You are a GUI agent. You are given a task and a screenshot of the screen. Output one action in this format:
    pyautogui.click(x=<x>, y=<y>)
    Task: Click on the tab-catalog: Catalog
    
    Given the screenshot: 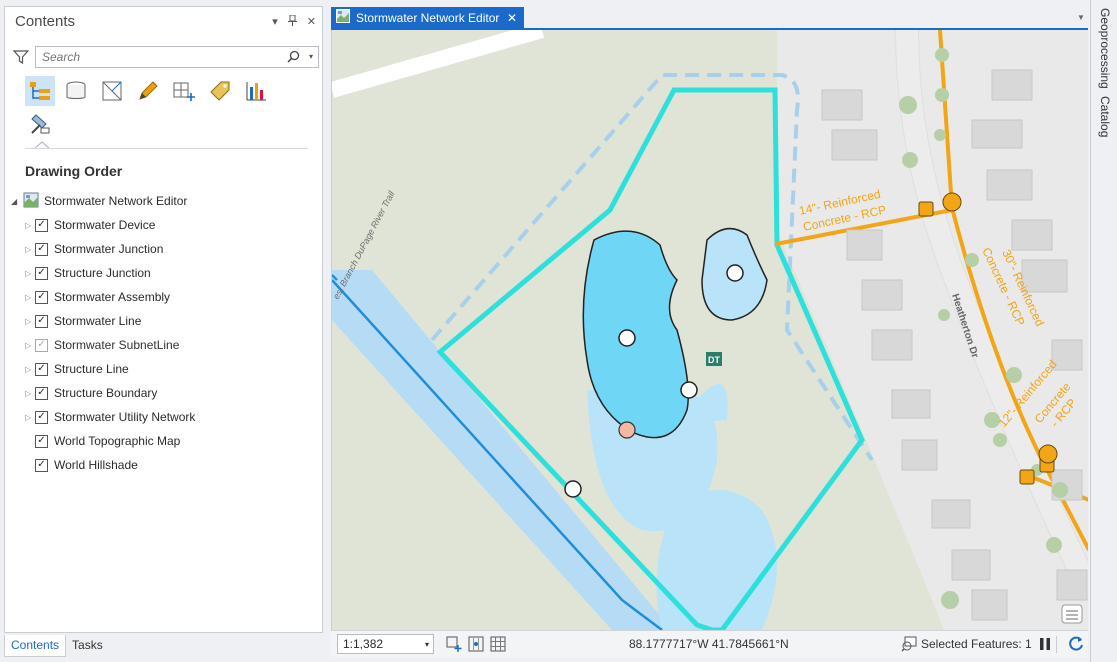 What is the action you would take?
    pyautogui.click(x=1105, y=116)
    